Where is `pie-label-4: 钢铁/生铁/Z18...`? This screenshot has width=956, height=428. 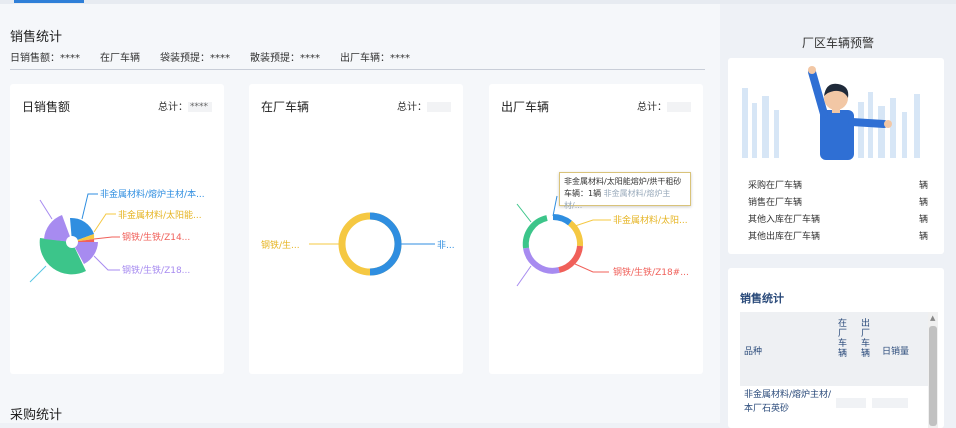
pie-label-4: 钢铁/生铁/Z18... is located at coordinates (156, 270).